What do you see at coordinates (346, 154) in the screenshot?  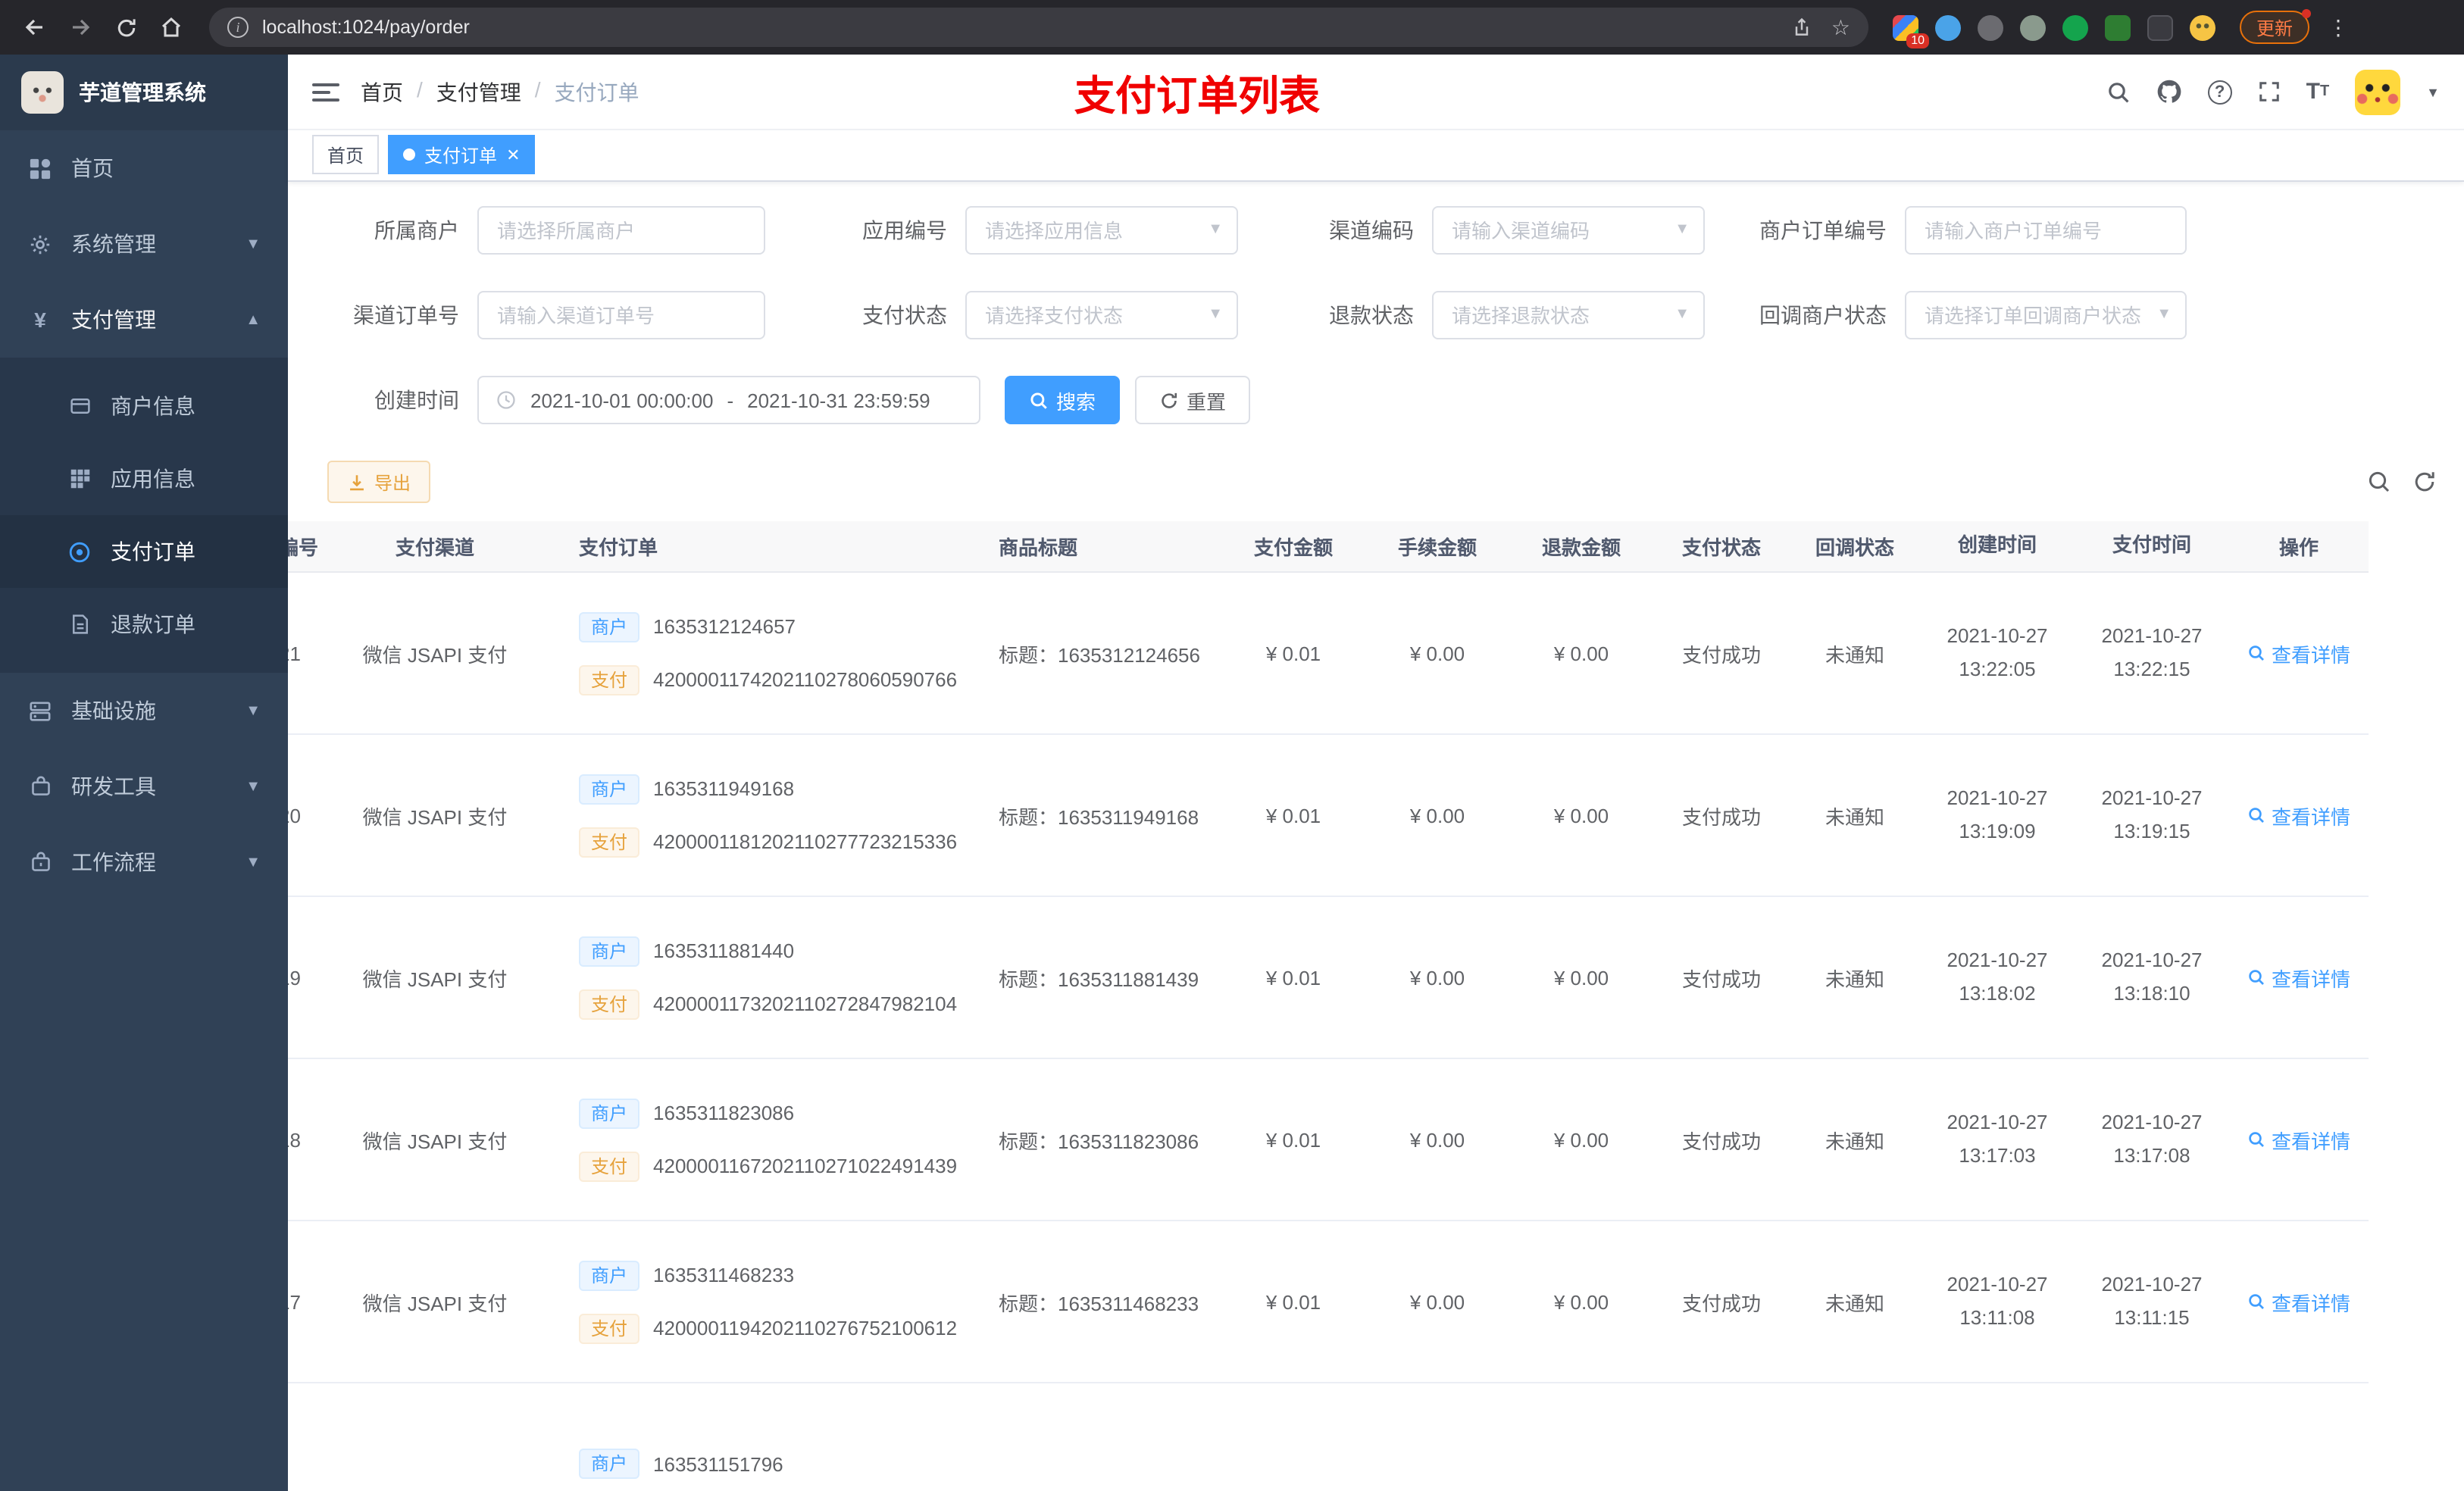 I see `tab-home: 首页` at bounding box center [346, 154].